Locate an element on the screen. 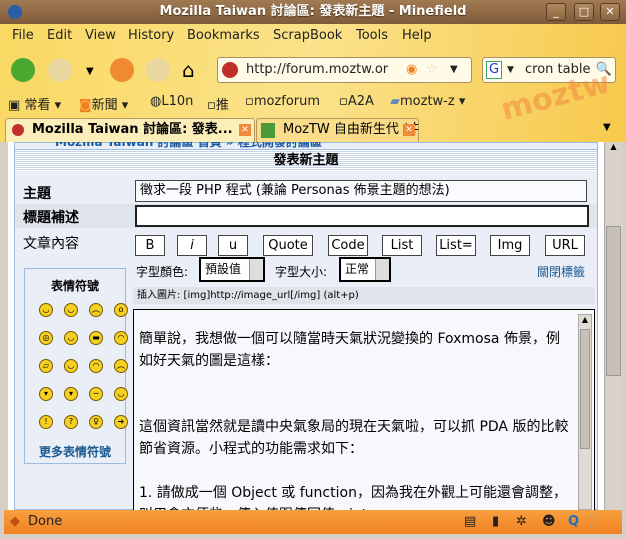  bookmark-a2a: ▫A2A is located at coordinates (356, 101).